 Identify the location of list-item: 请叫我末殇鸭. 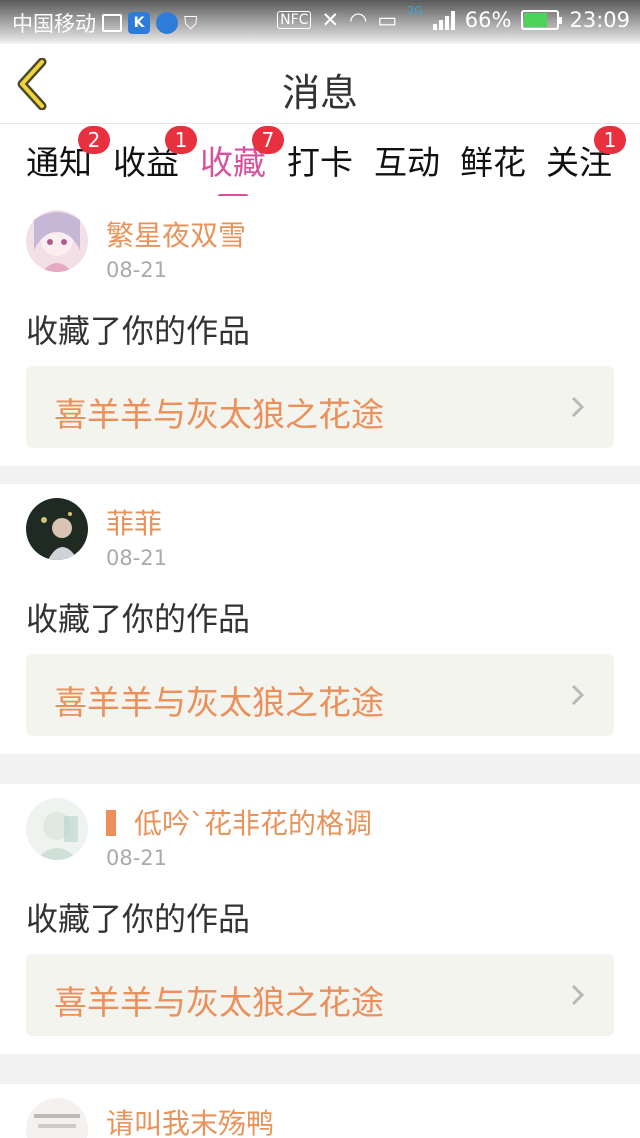
(320, 1111).